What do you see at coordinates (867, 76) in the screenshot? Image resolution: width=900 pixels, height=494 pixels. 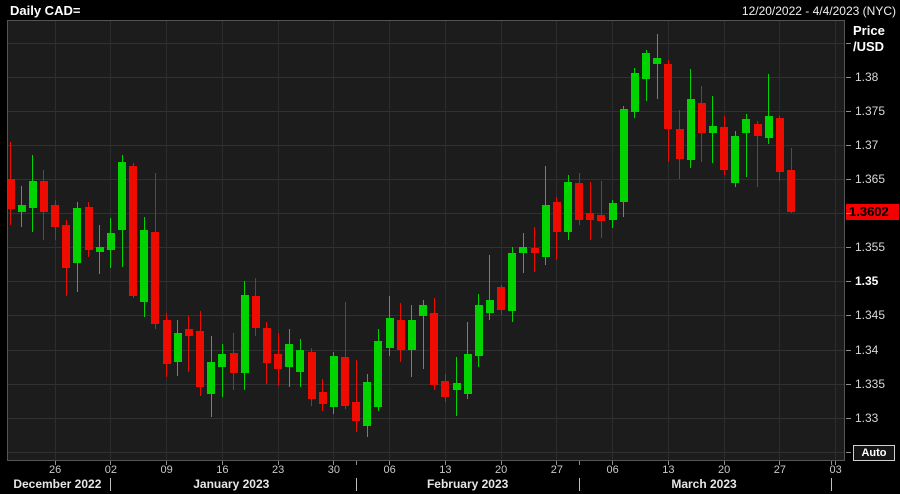 I see `y-axis-label: 1.38` at bounding box center [867, 76].